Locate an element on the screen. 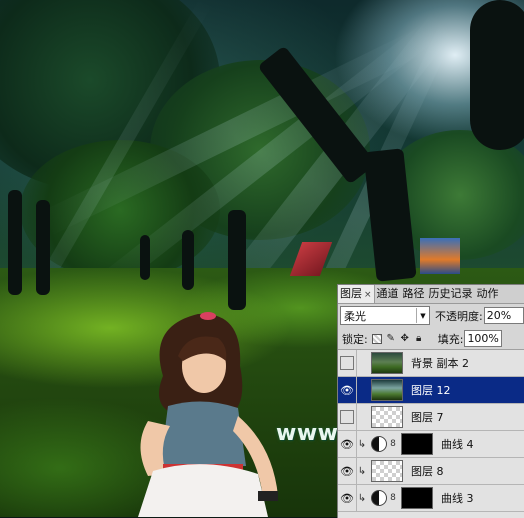  blend-mode-select: 柔光 ▼ is located at coordinates (385, 315).